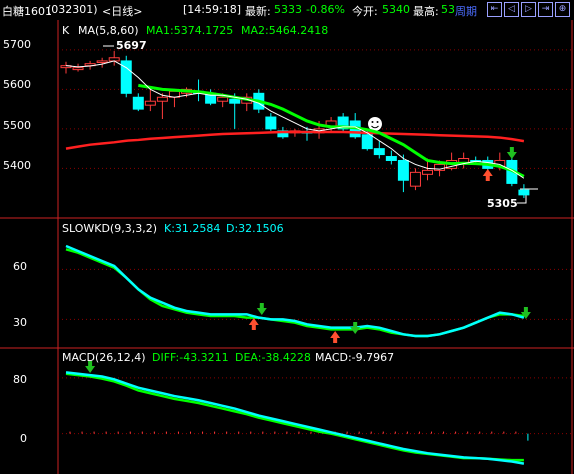 This screenshot has width=574, height=474. Describe the element at coordinates (190, 357) in the screenshot. I see `macd-diff-value: DIFF:-43.3211` at that location.